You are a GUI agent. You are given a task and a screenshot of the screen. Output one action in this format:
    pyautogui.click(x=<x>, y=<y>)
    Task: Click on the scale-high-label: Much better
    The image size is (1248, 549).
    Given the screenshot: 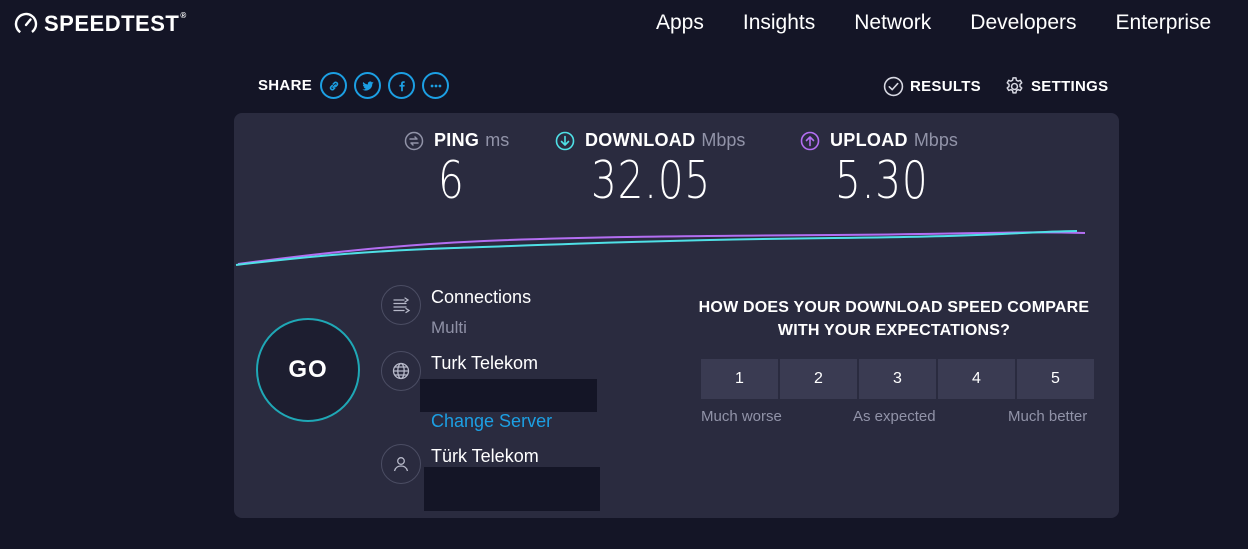 What is the action you would take?
    pyautogui.click(x=1048, y=416)
    